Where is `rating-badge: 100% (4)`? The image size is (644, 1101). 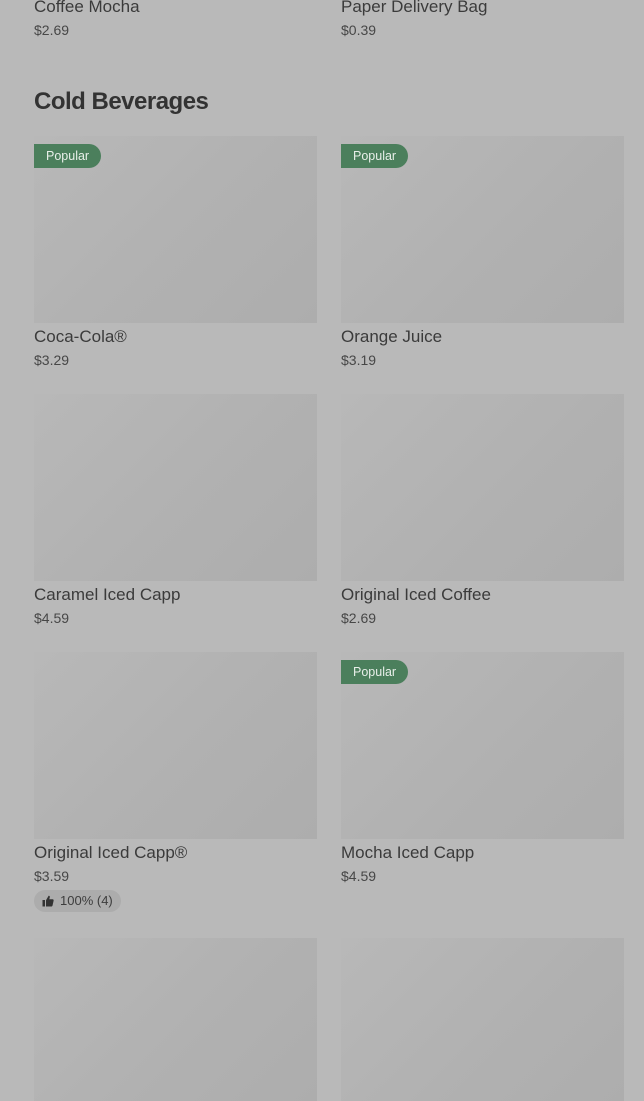
rating-badge: 100% (4) is located at coordinates (77, 901).